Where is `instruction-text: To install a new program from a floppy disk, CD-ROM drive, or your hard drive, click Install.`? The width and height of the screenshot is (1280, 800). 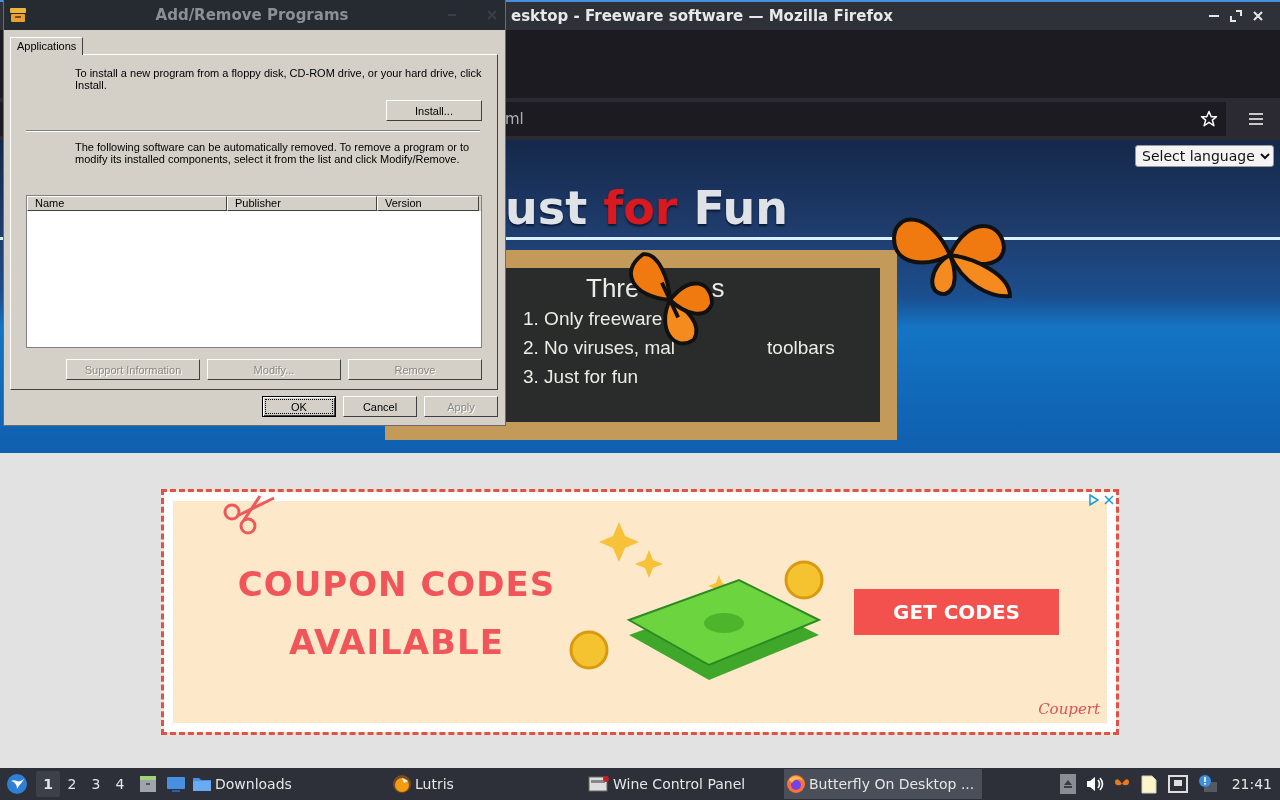
instruction-text: To install a new program from a floppy disk, CD-ROM drive, or your hard drive, click Install. is located at coordinates (278, 79).